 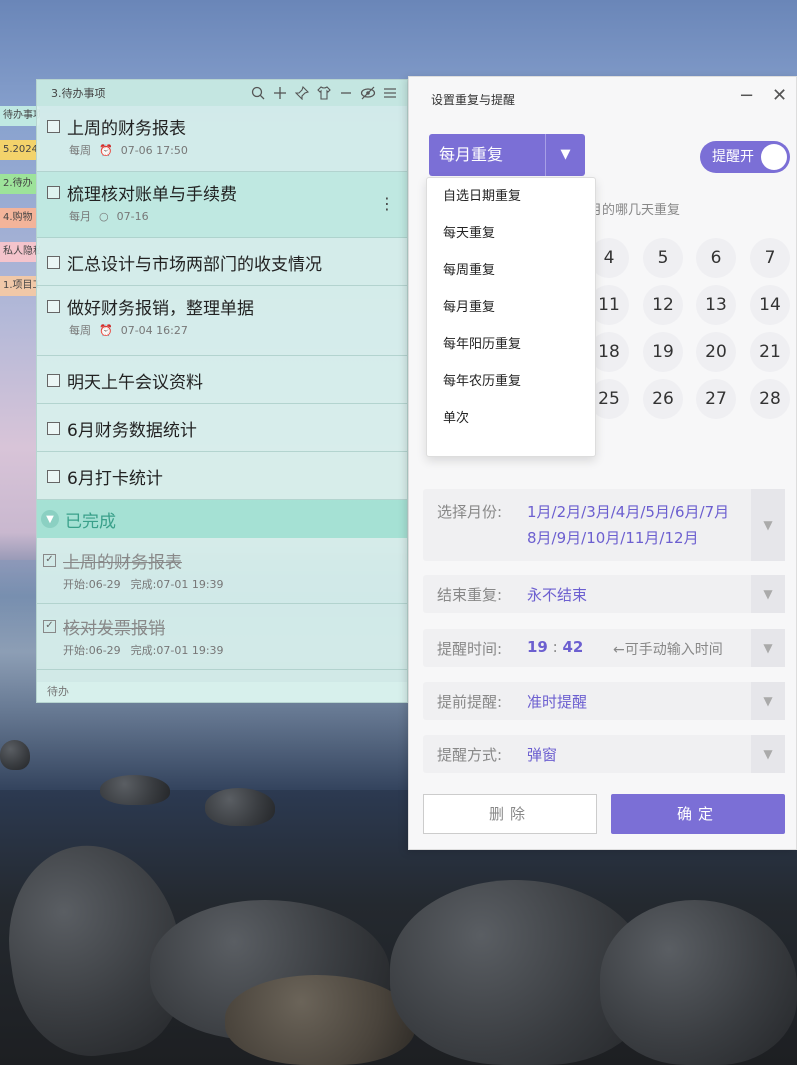 I want to click on eye-off-icon, so click(x=368, y=93).